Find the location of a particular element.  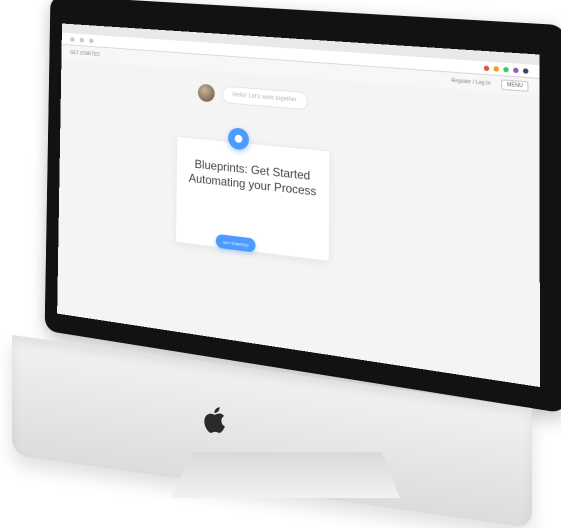

breadcrumb: GET STARTED is located at coordinates (85, 54).